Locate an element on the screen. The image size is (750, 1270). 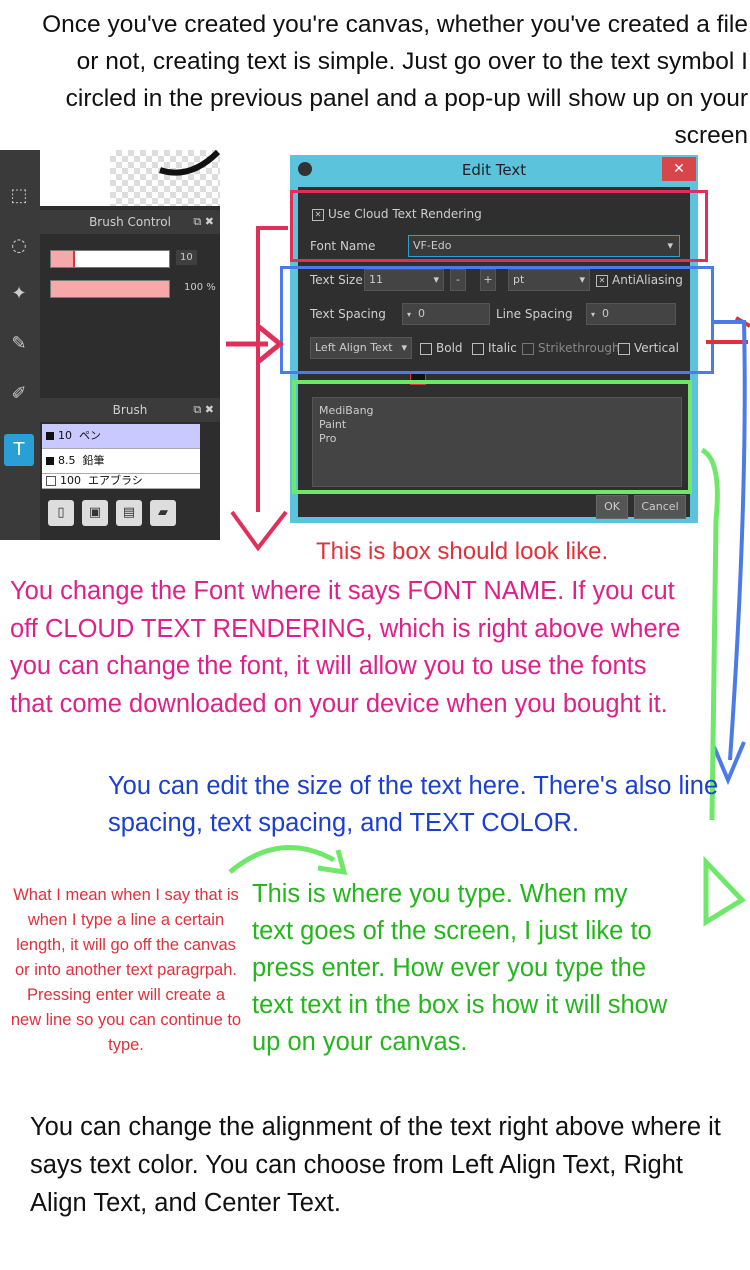
material-icon: ▤ is located at coordinates (129, 513).